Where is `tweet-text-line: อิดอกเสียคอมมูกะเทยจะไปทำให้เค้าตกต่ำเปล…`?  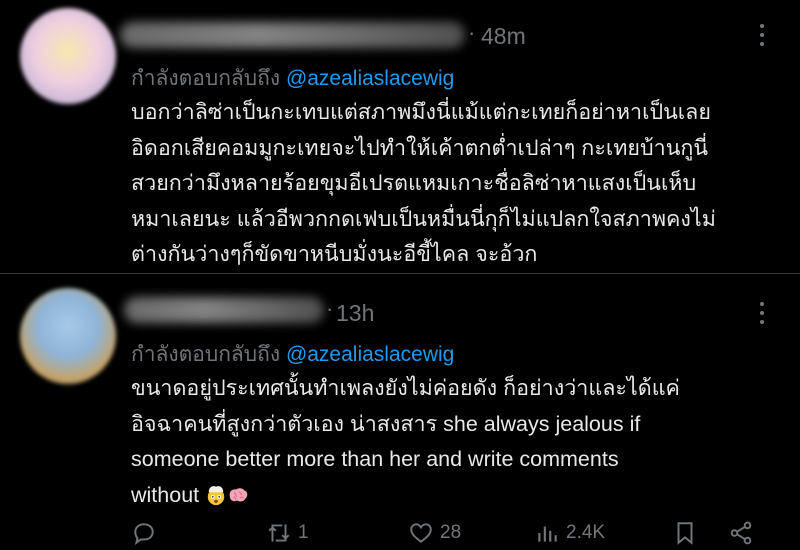
tweet-text-line: อิดอกเสียคอมมูกะเทยจะไปทำให้เค้าตกต่ำเปล… is located at coordinates (420, 147).